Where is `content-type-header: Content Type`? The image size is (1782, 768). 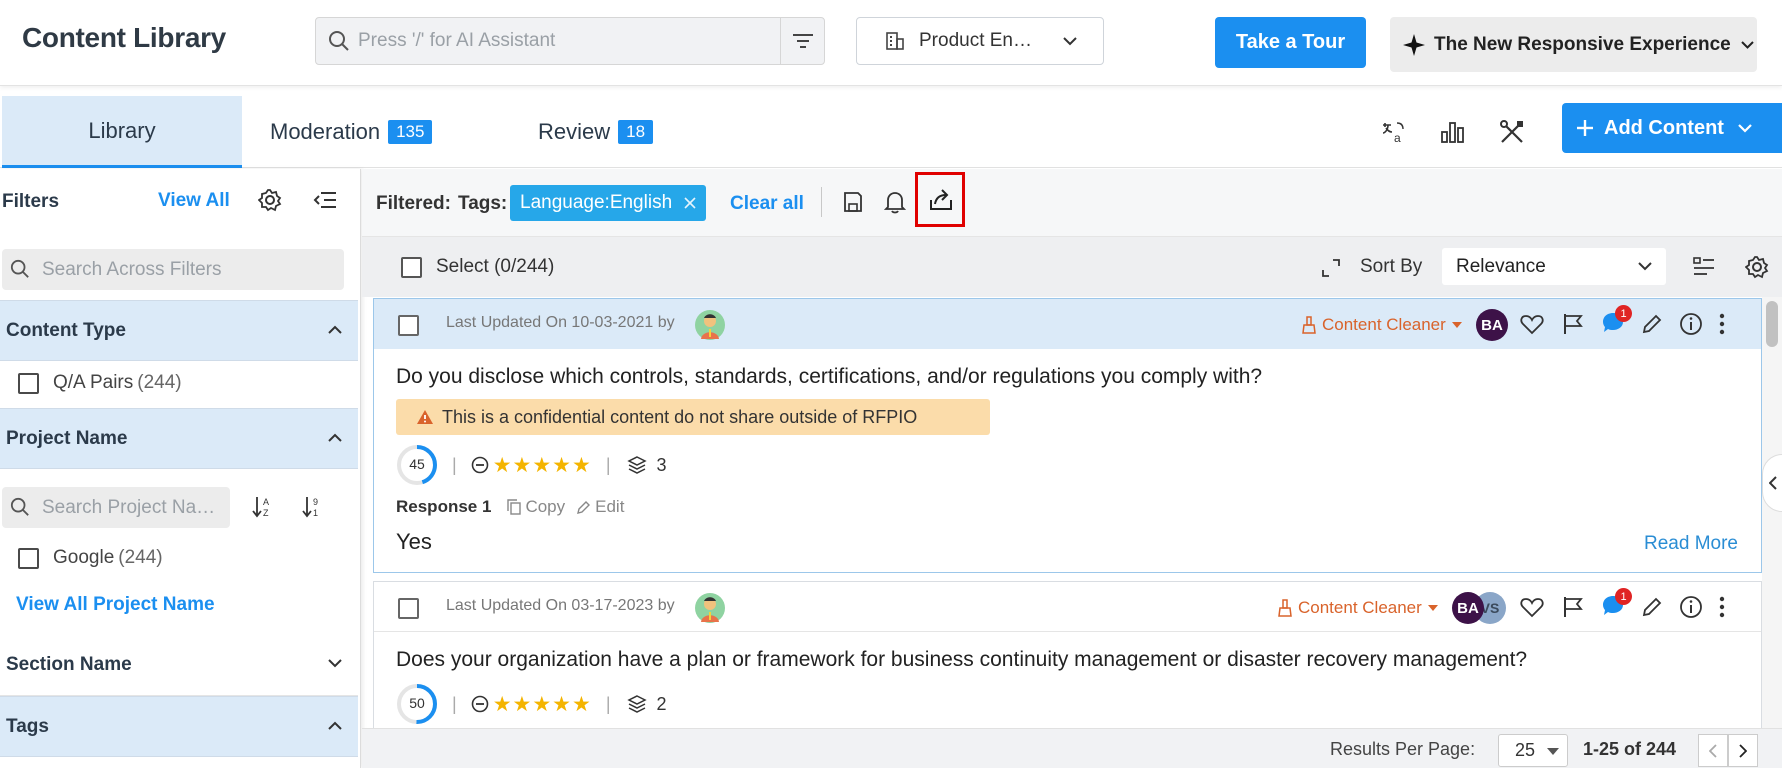
content-type-header: Content Type is located at coordinates (179, 330).